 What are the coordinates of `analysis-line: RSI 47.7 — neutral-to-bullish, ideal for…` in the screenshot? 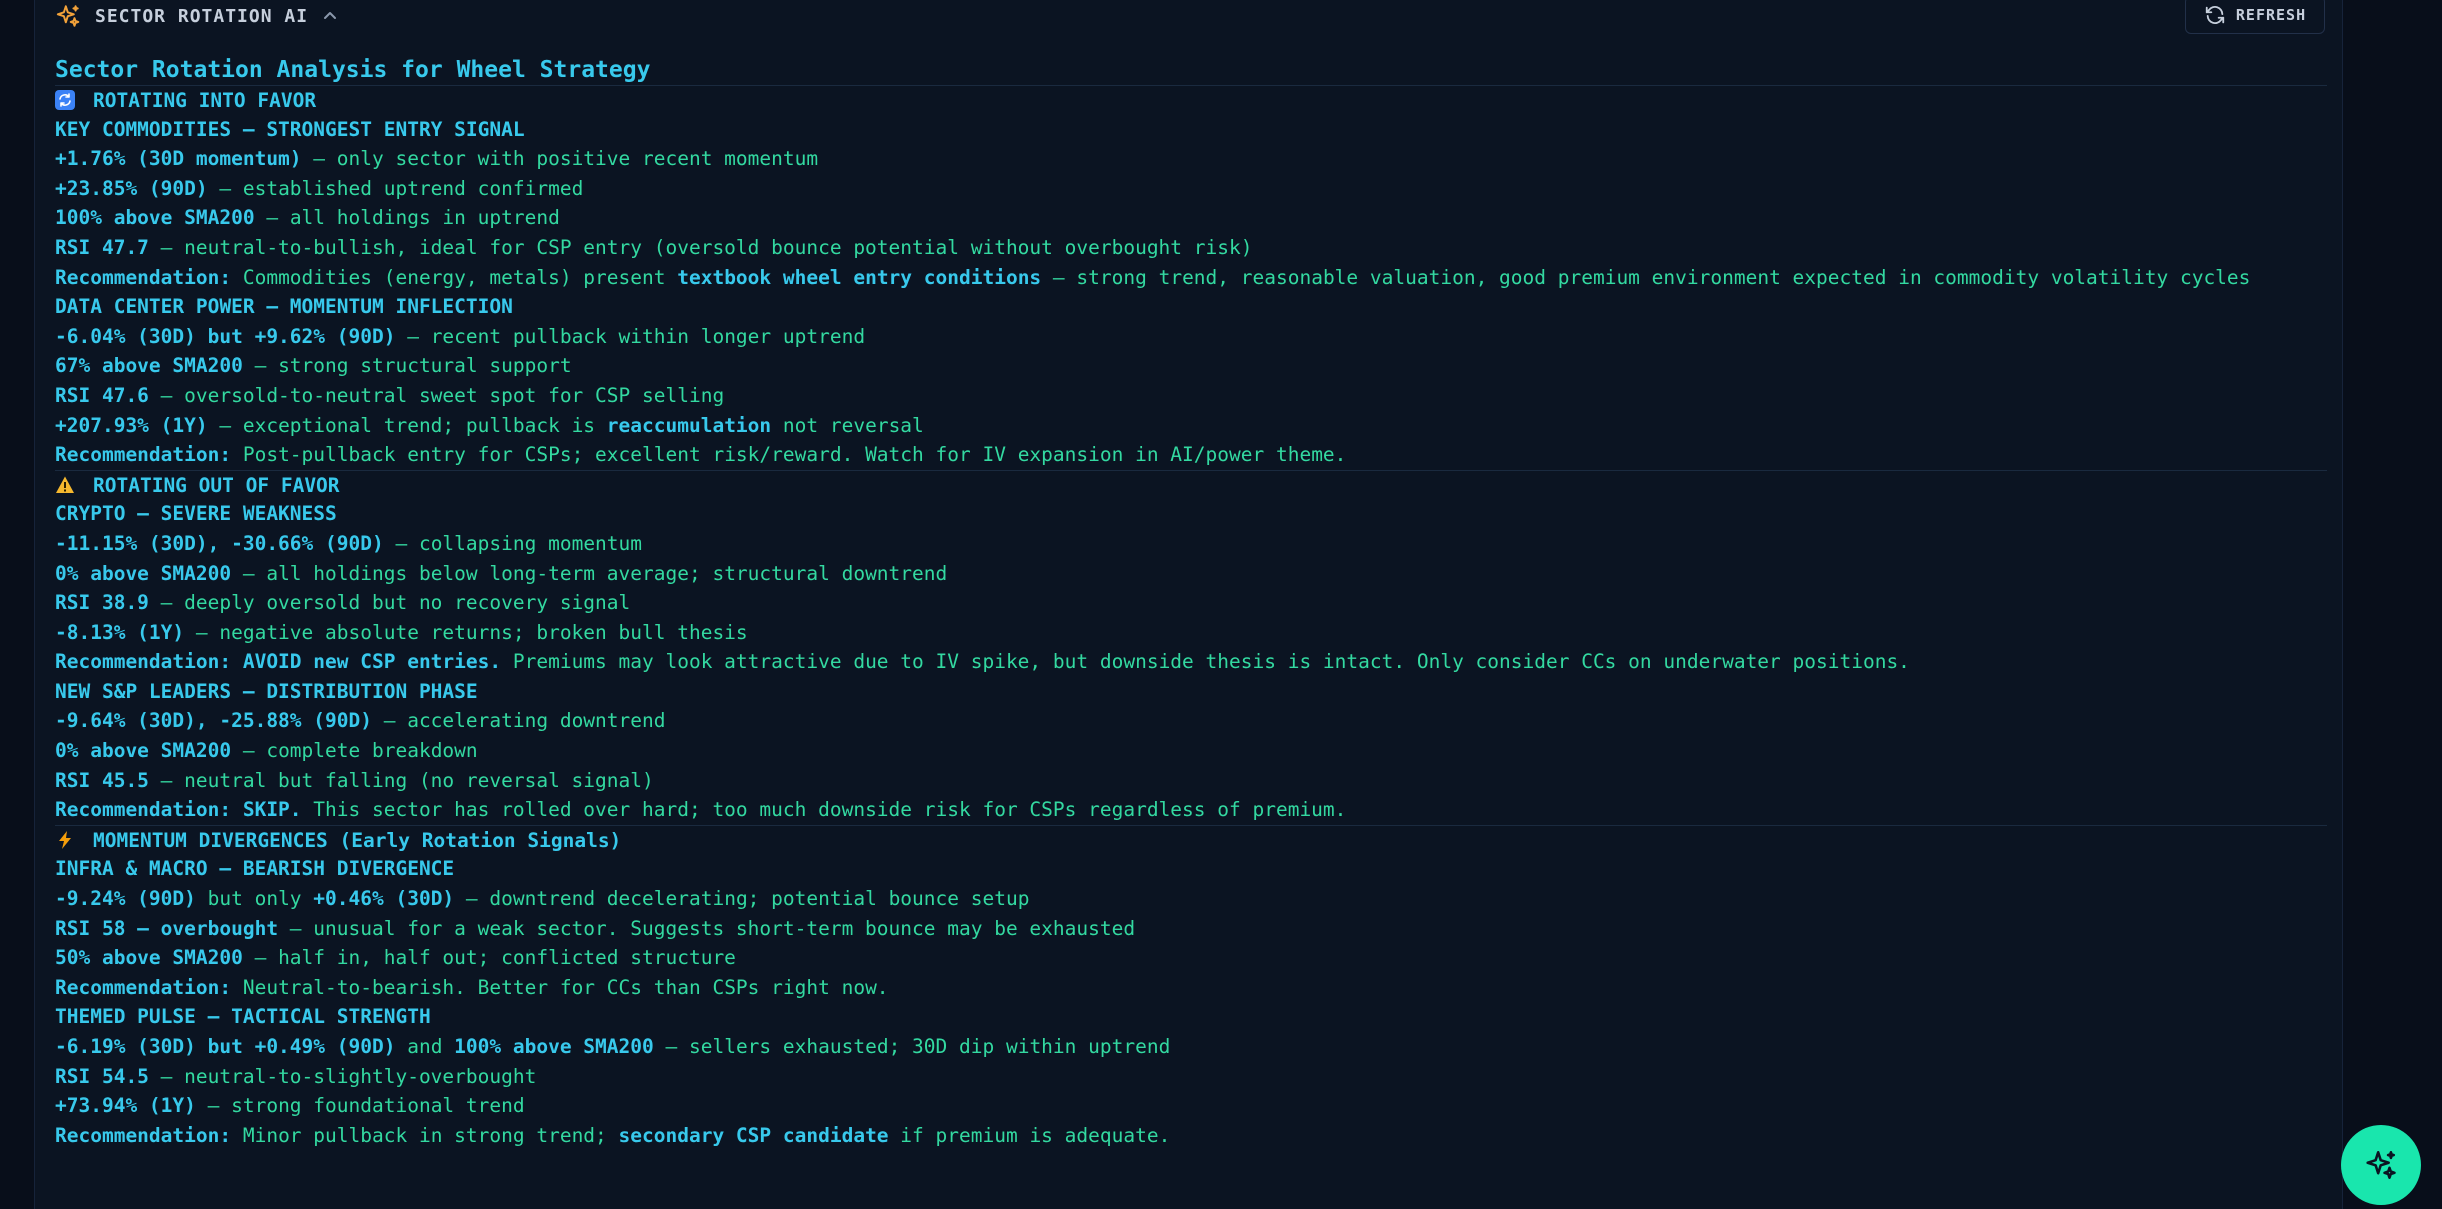 It's located at (1191, 248).